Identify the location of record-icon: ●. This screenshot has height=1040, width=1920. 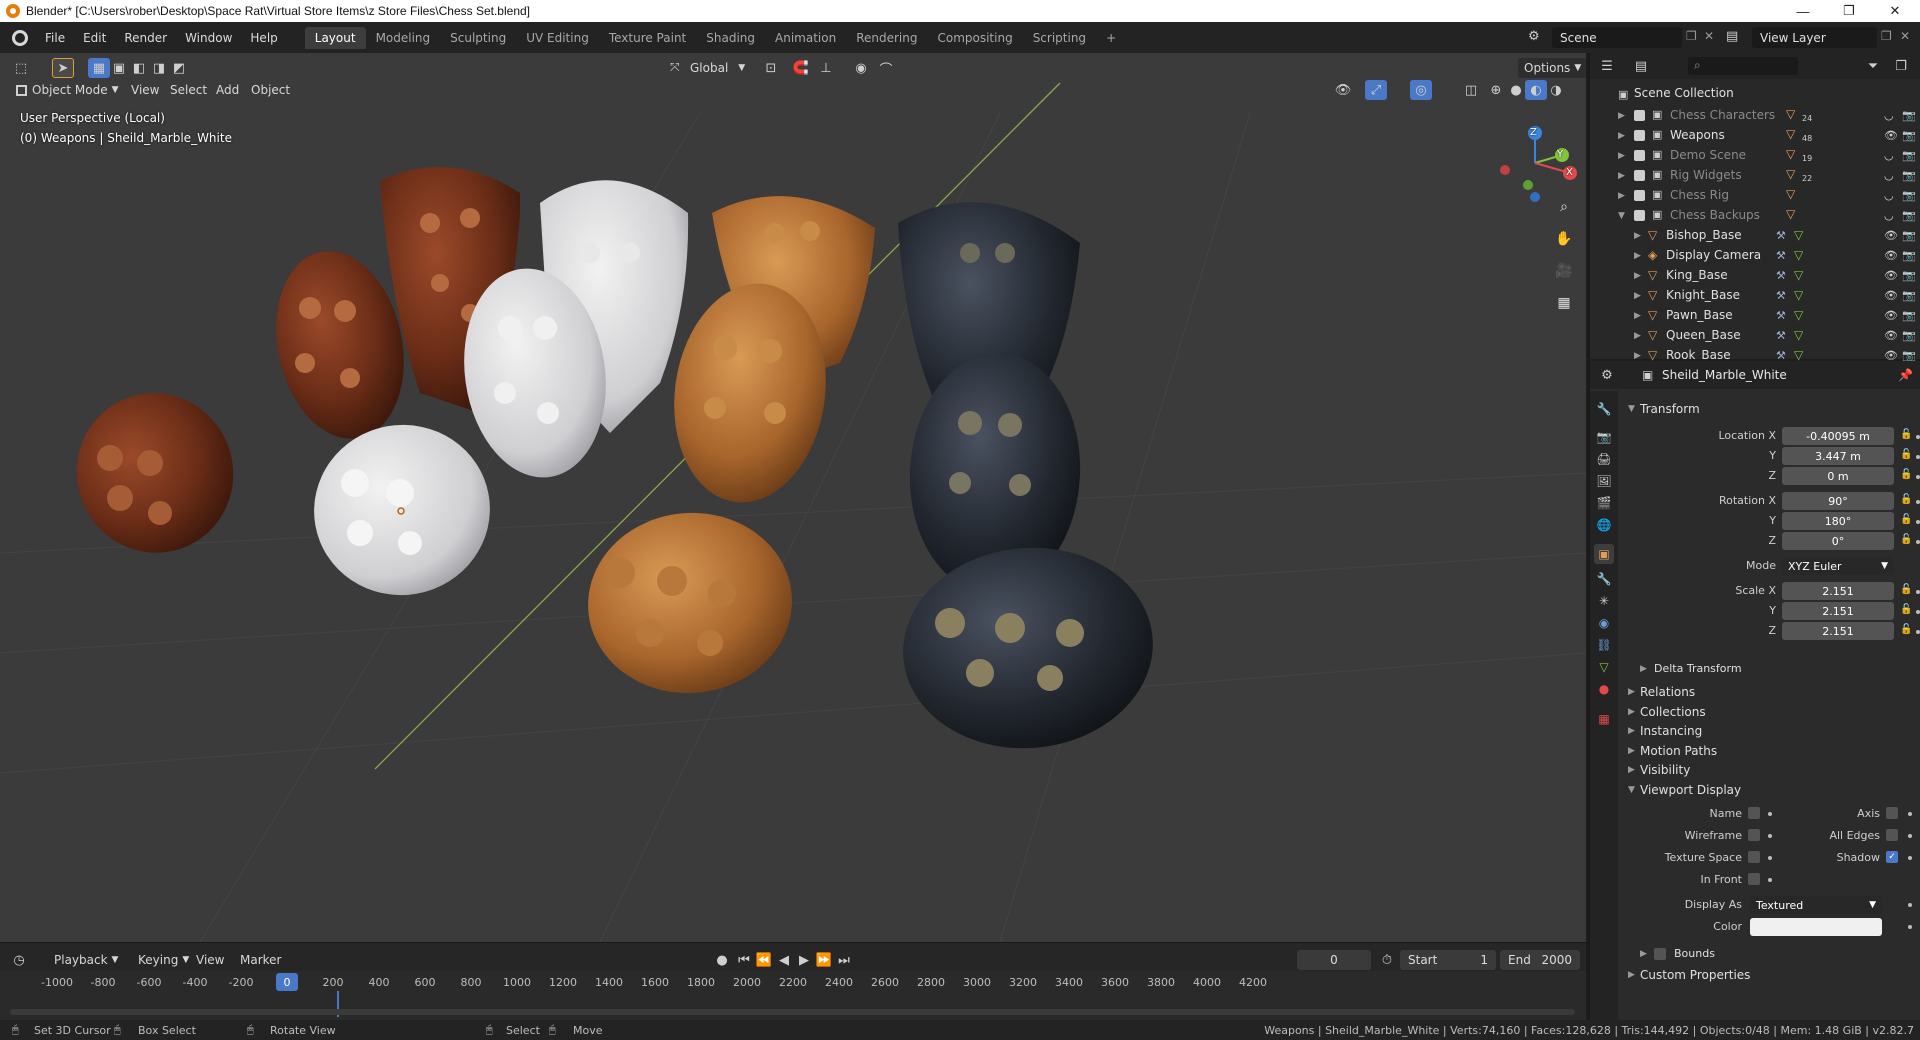
(722, 960).